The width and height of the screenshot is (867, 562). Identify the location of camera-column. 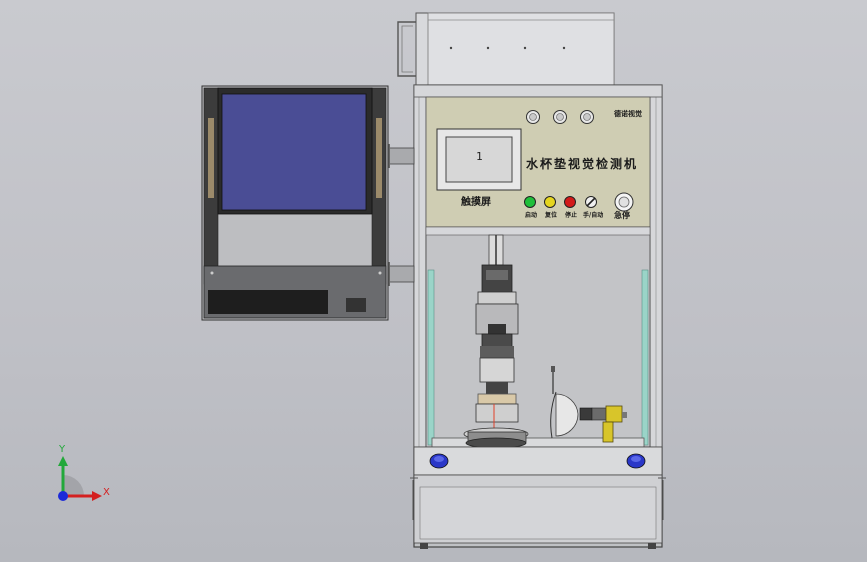
(497, 337).